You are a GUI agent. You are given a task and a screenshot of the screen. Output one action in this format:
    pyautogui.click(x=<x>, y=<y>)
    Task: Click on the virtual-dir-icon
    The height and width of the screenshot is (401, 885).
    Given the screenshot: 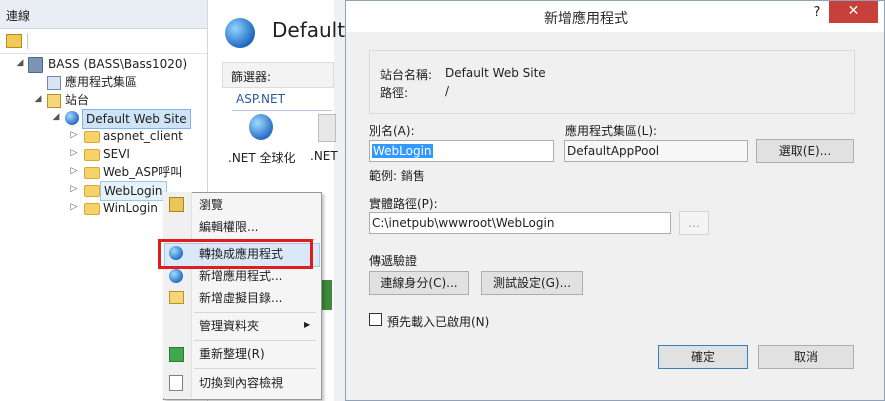 What is the action you would take?
    pyautogui.click(x=176, y=297)
    